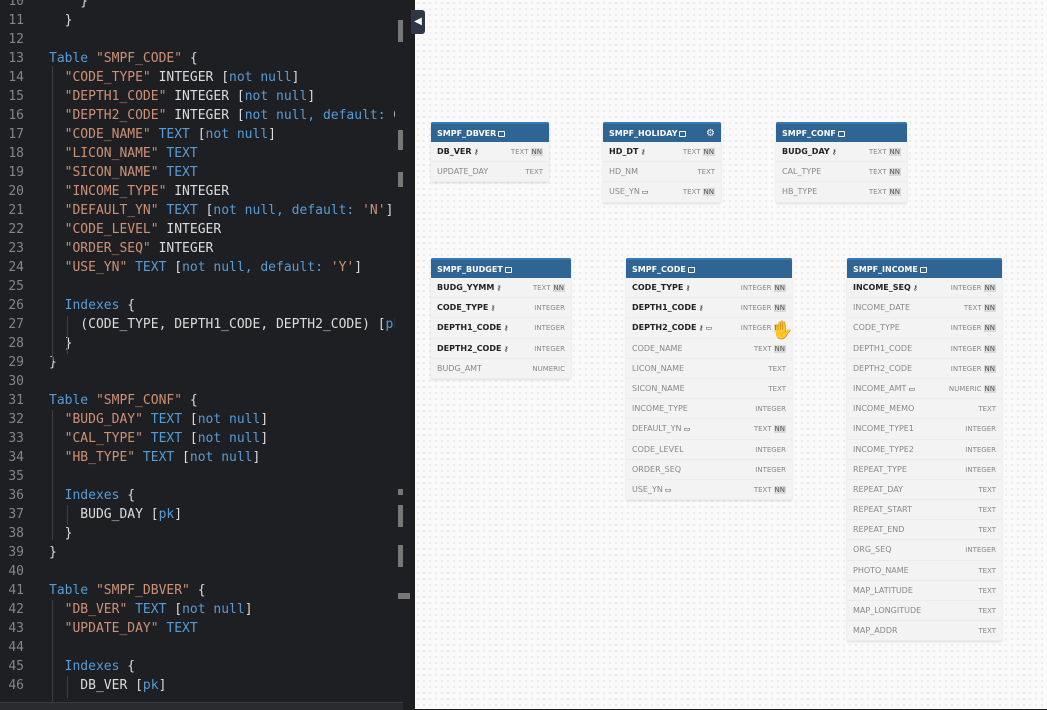 This screenshot has width=1047, height=710. Describe the element at coordinates (67, 666) in the screenshot. I see `code-line: 45 Indexes {` at that location.